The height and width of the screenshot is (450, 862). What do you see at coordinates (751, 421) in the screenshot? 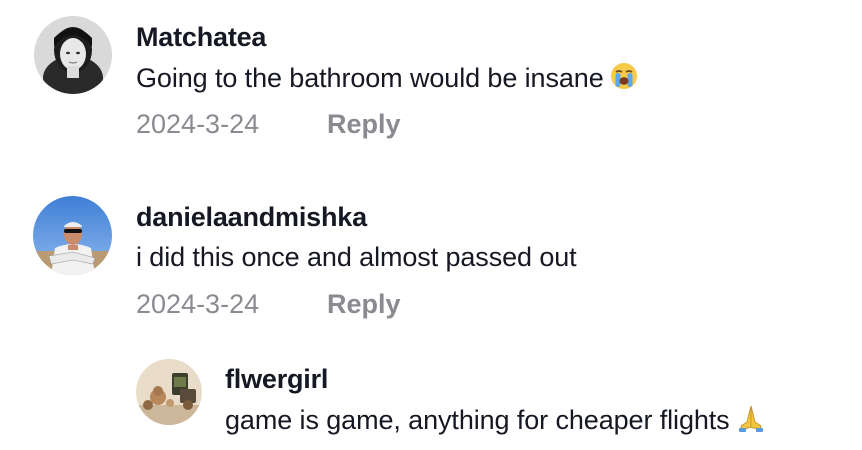
I see `folded-hands-icon` at bounding box center [751, 421].